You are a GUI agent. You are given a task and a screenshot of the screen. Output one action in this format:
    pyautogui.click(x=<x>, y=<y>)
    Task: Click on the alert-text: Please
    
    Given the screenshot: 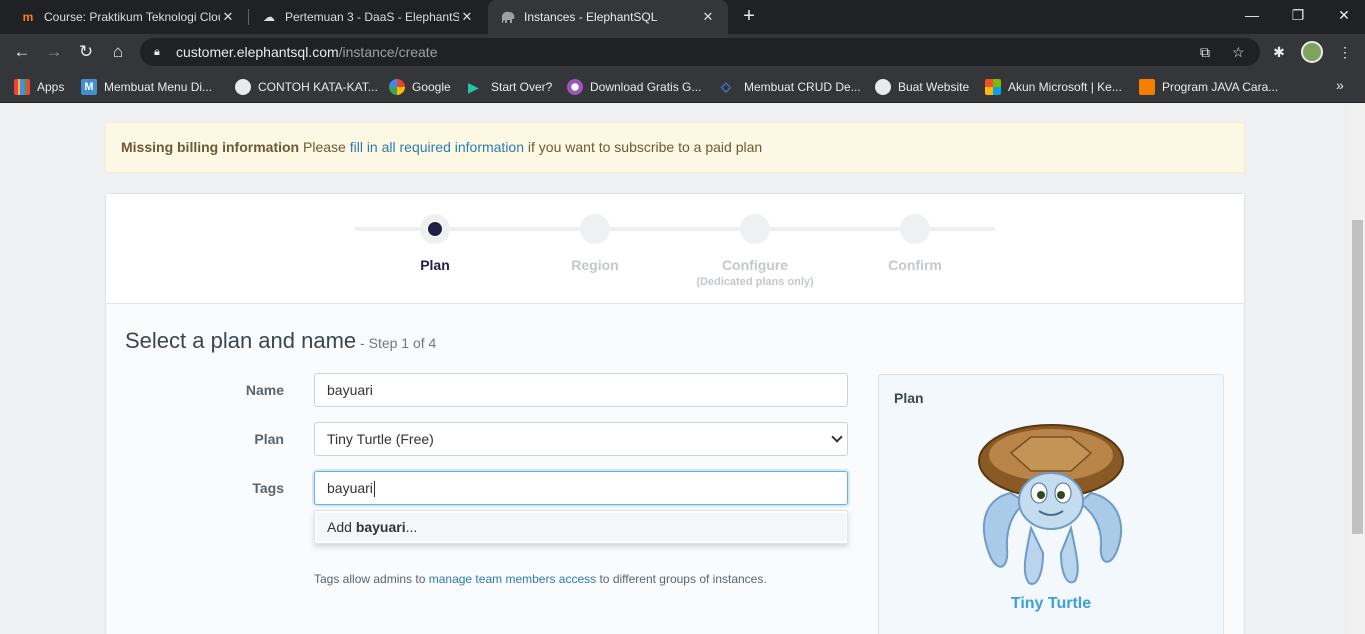 What is the action you would take?
    pyautogui.click(x=324, y=147)
    